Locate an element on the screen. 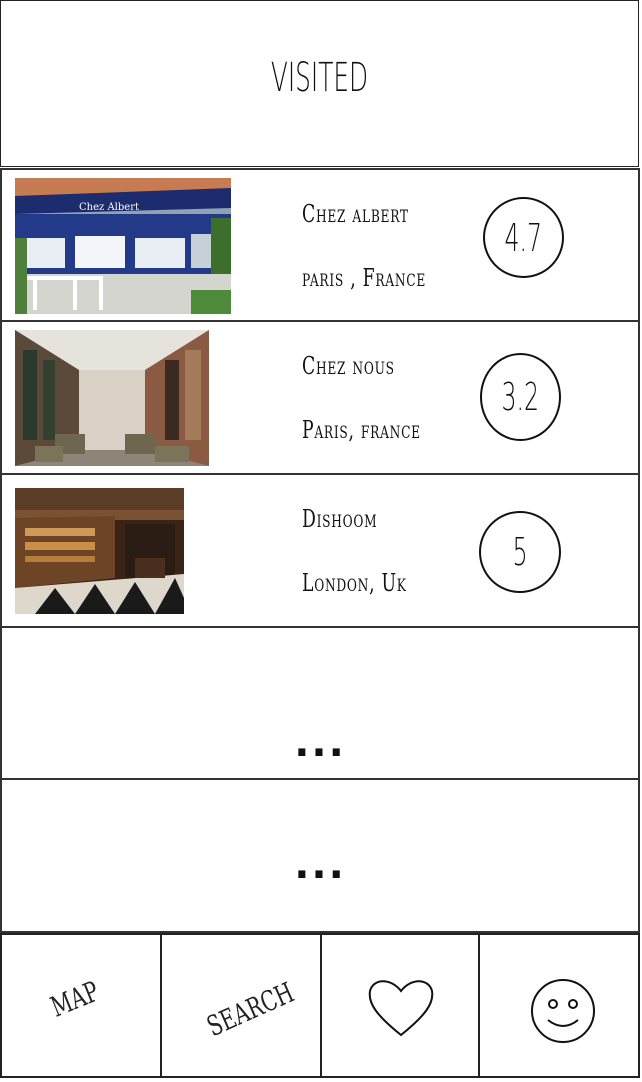 The width and height of the screenshot is (642, 1082). nav-tab-map: MAP is located at coordinates (81, 1005).